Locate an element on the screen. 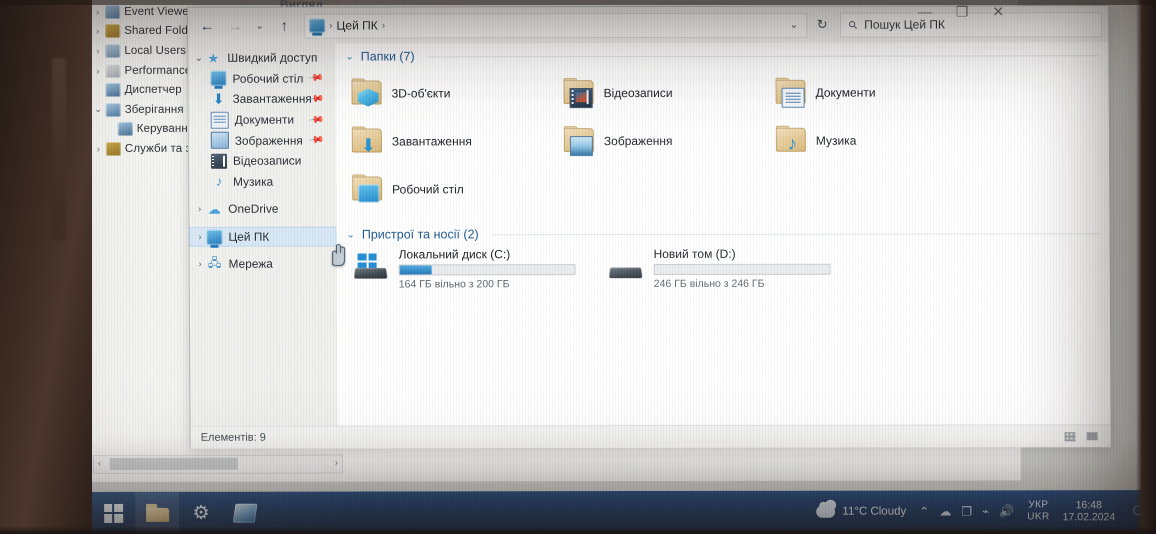 Image resolution: width=1156 pixels, height=534 pixels. folder-music-icon: ♪ is located at coordinates (790, 140).